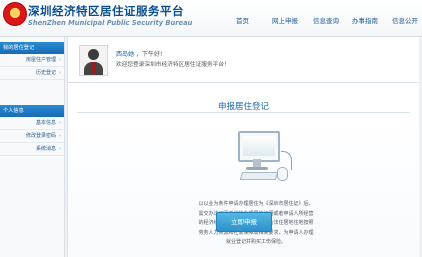 This screenshot has height=257, width=422. Describe the element at coordinates (94, 68) in the screenshot. I see `avatar-tie-shape` at that location.